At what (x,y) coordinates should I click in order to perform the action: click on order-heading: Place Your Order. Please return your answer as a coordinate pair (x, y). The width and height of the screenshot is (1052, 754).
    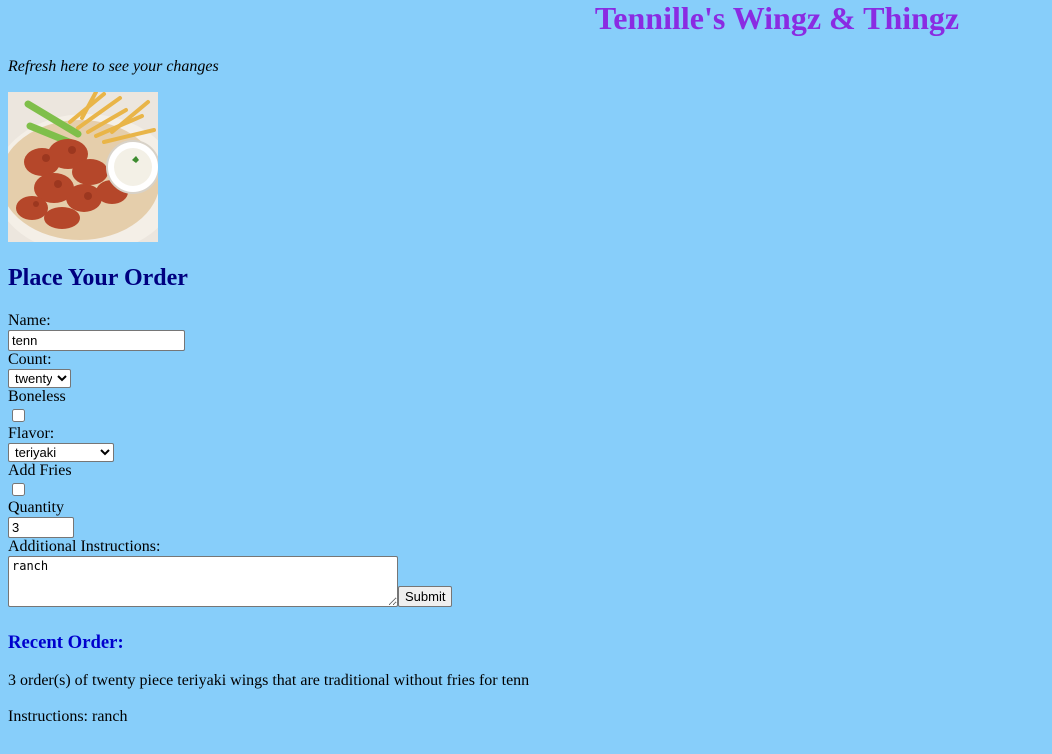
    Looking at the image, I should click on (98, 278).